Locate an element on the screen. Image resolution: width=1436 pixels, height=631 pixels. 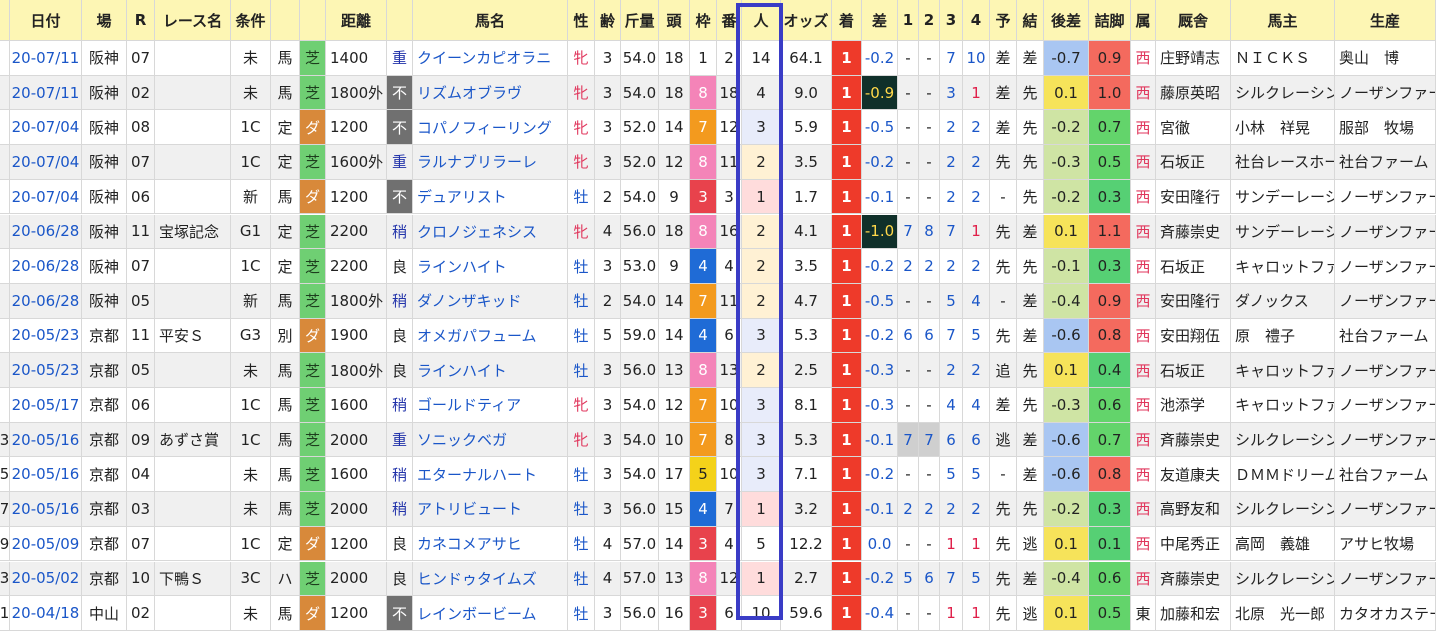
header-cond: 条件 is located at coordinates (251, 20).